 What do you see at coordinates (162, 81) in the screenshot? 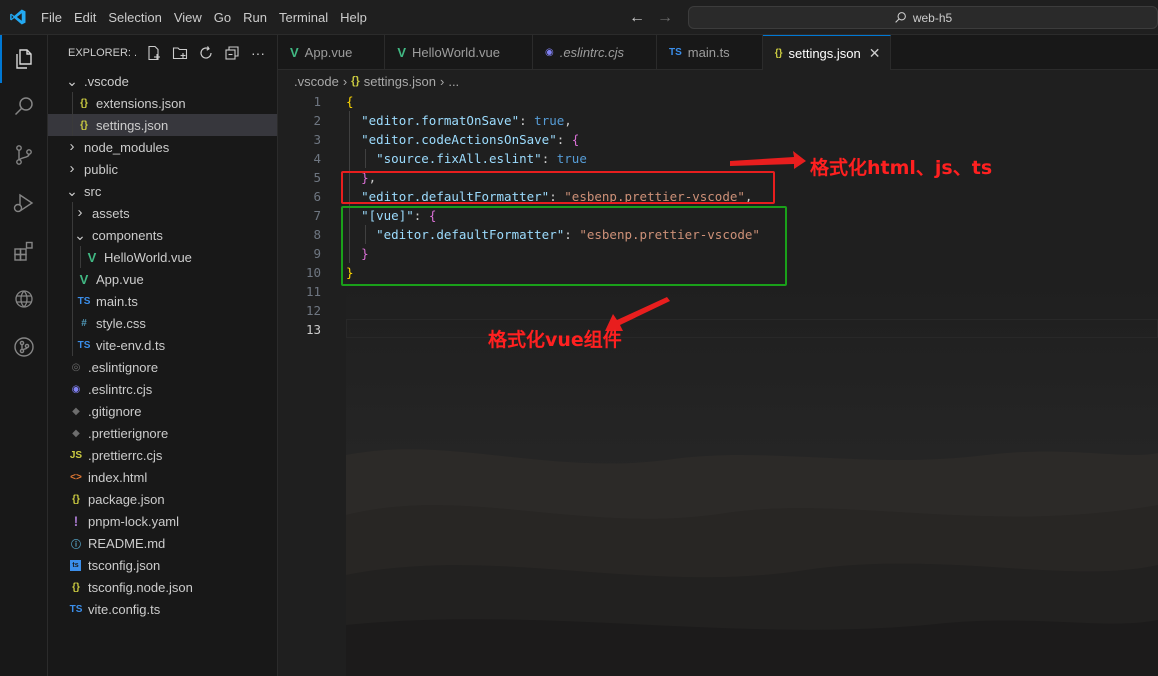
I see `tree-item: ⌄ .vscode` at bounding box center [162, 81].